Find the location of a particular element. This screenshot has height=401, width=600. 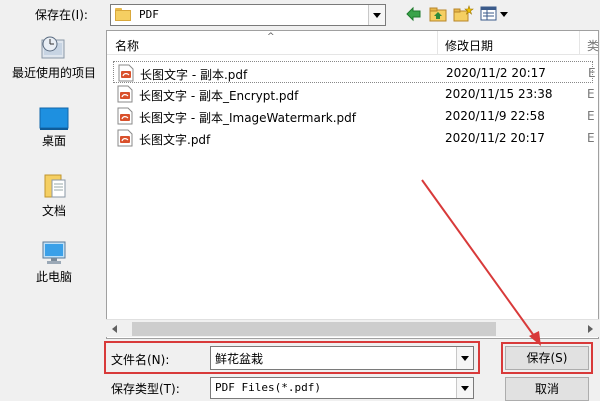

scroll-left-icon is located at coordinates (114, 329).